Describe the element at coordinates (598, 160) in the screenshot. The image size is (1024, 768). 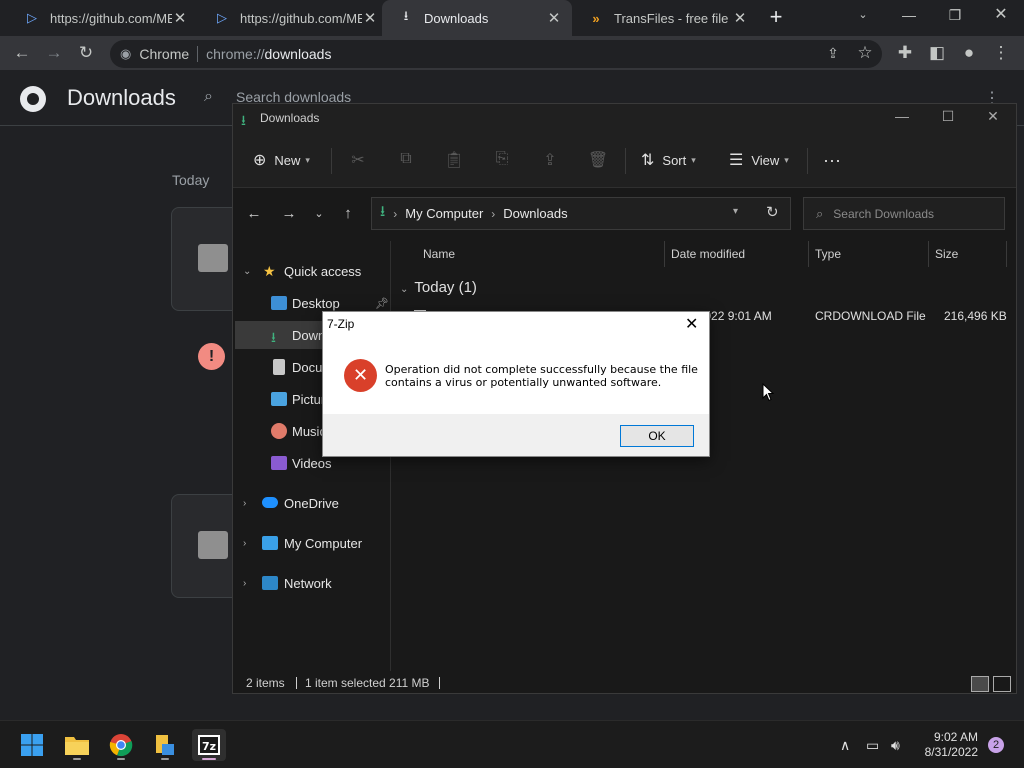
I see `delete-icon: 🗑︎` at that location.